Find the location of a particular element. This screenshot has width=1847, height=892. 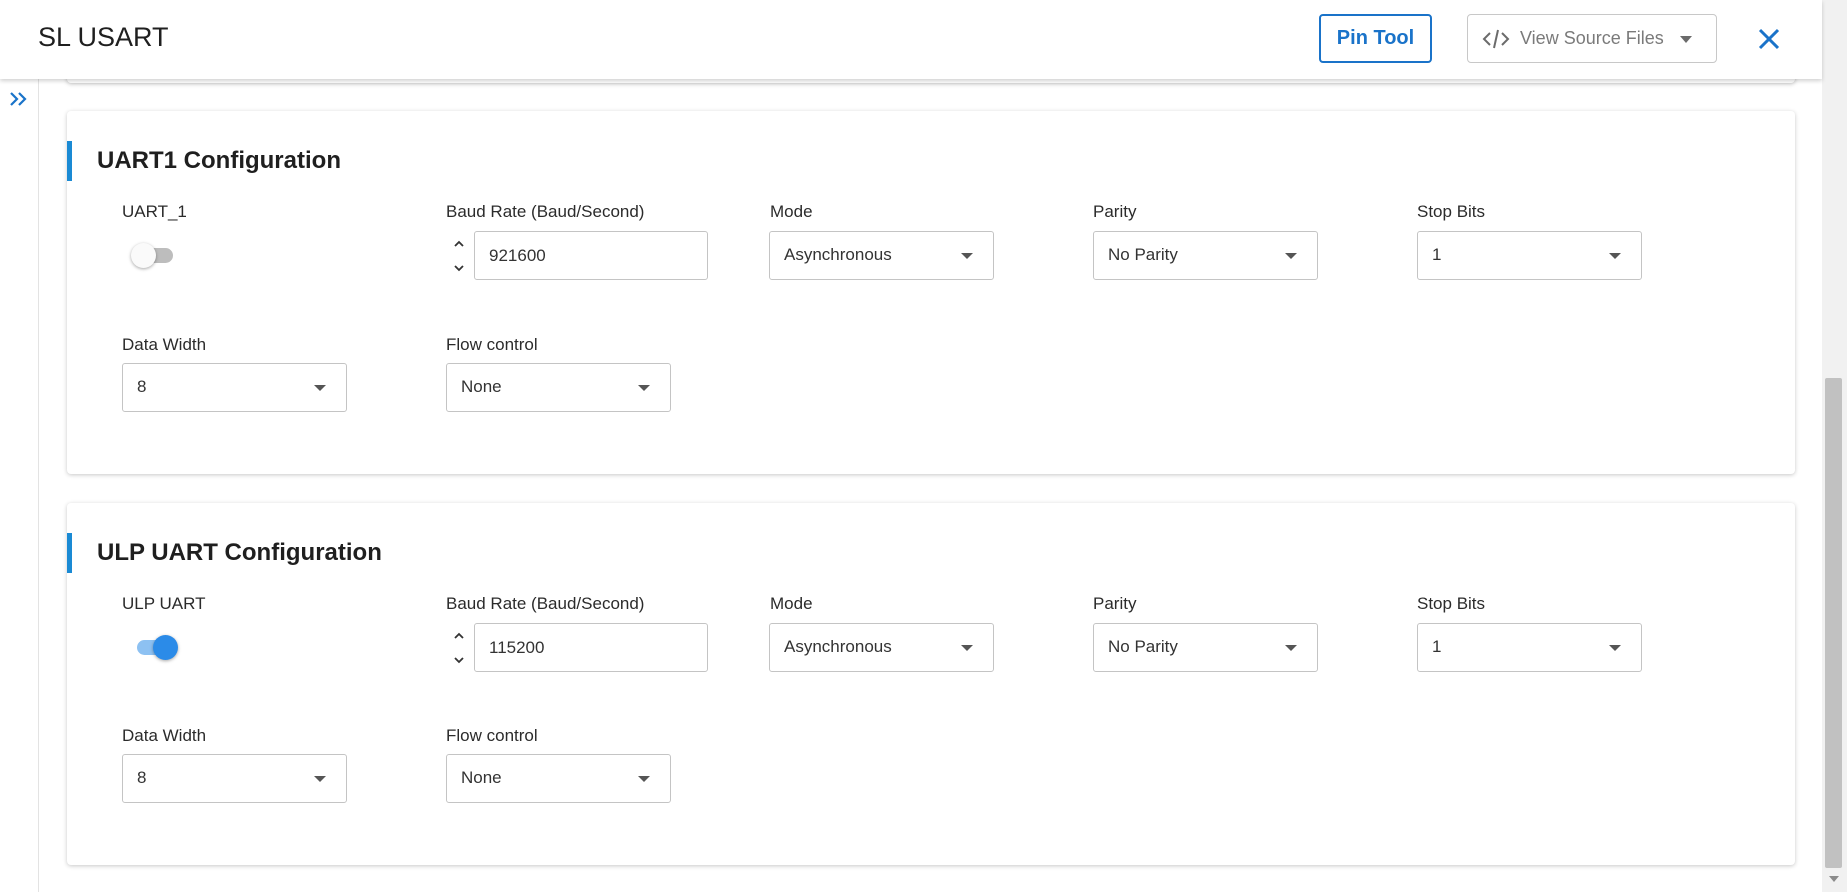

ulp-uart-mode-select: Asynchronous is located at coordinates (881, 647).